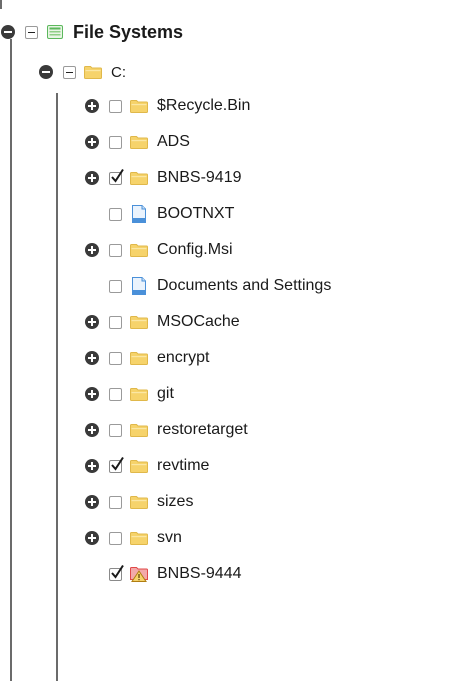  Describe the element at coordinates (139, 574) in the screenshot. I see `folder-warning-icon` at that location.